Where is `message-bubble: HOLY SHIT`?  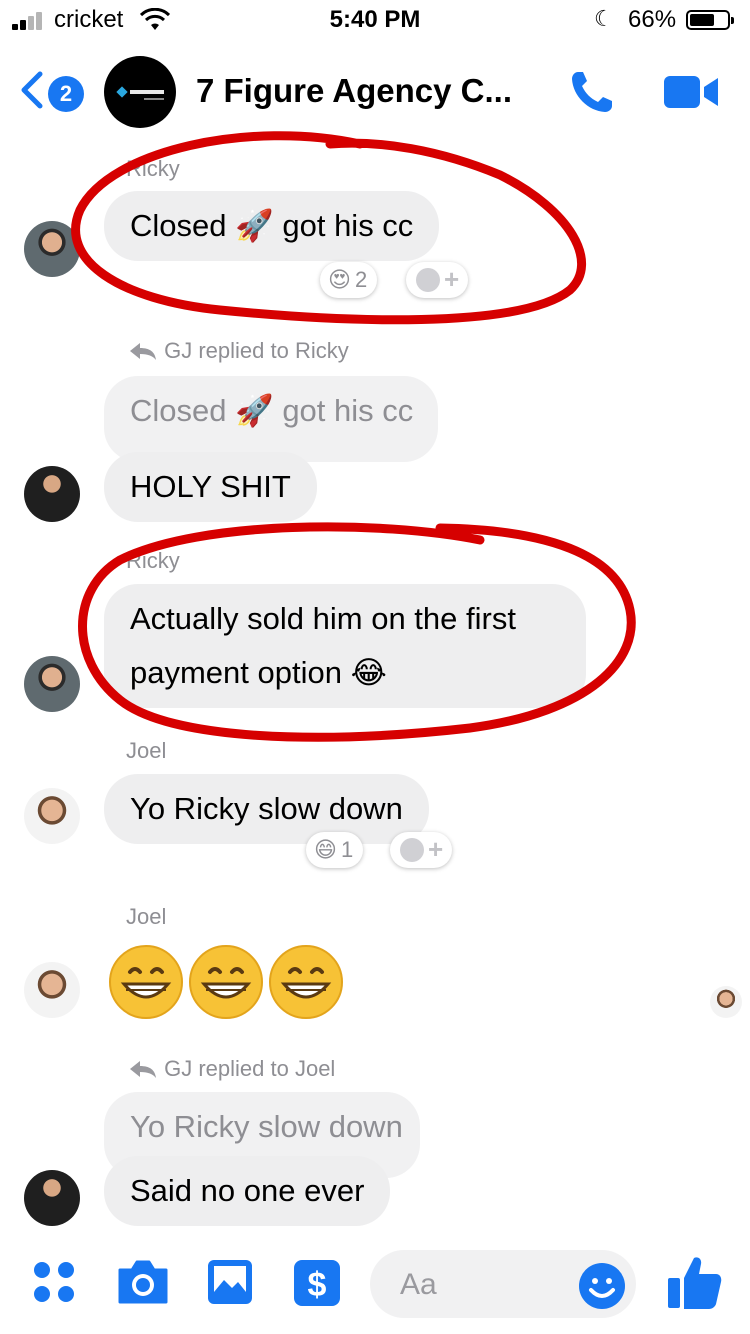 message-bubble: HOLY SHIT is located at coordinates (210, 487).